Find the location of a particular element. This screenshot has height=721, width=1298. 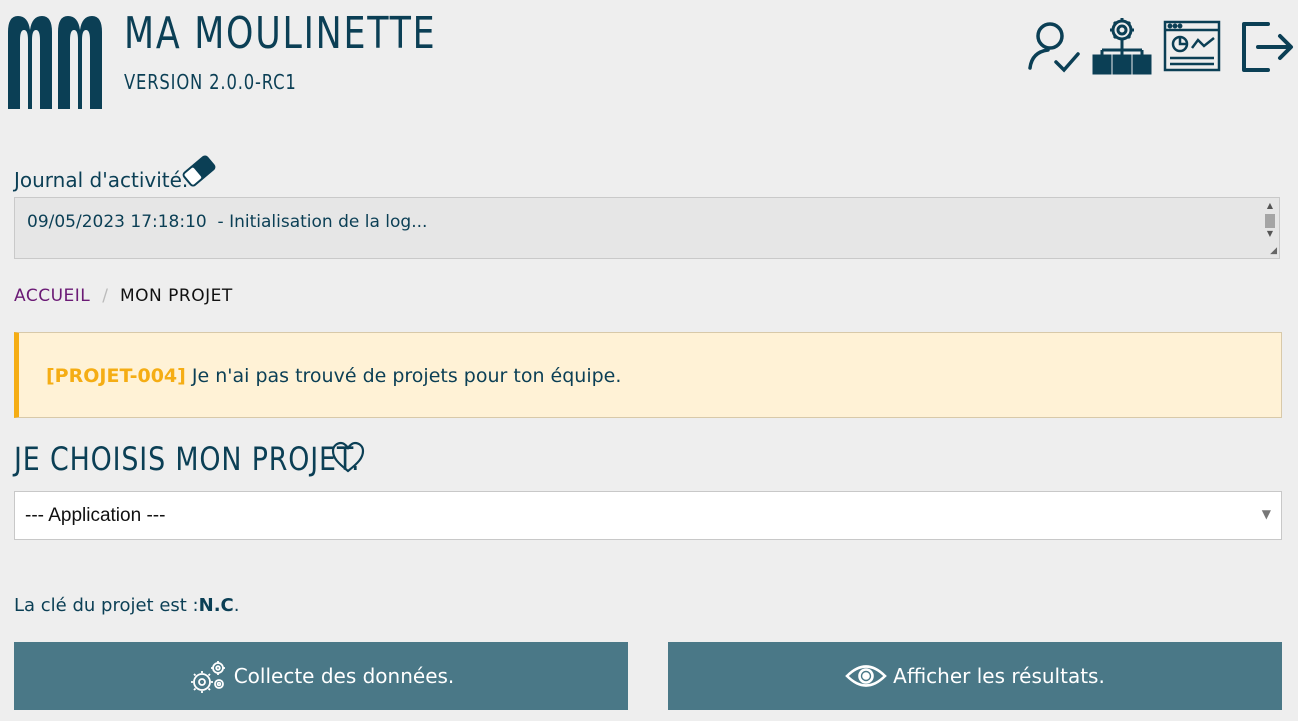

show-results-button: Afficher les résultats. is located at coordinates (975, 676).